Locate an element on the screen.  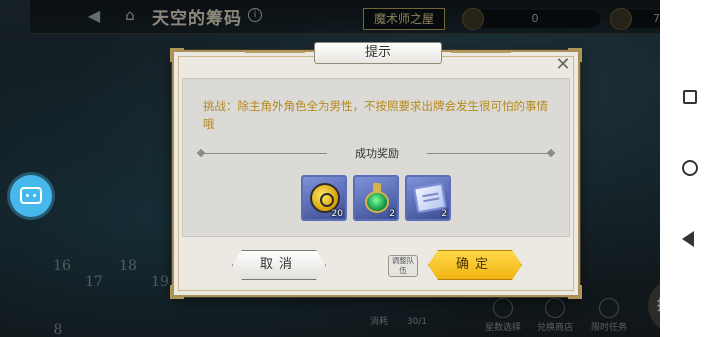
floating-assistant-button is located at coordinates (31, 196).